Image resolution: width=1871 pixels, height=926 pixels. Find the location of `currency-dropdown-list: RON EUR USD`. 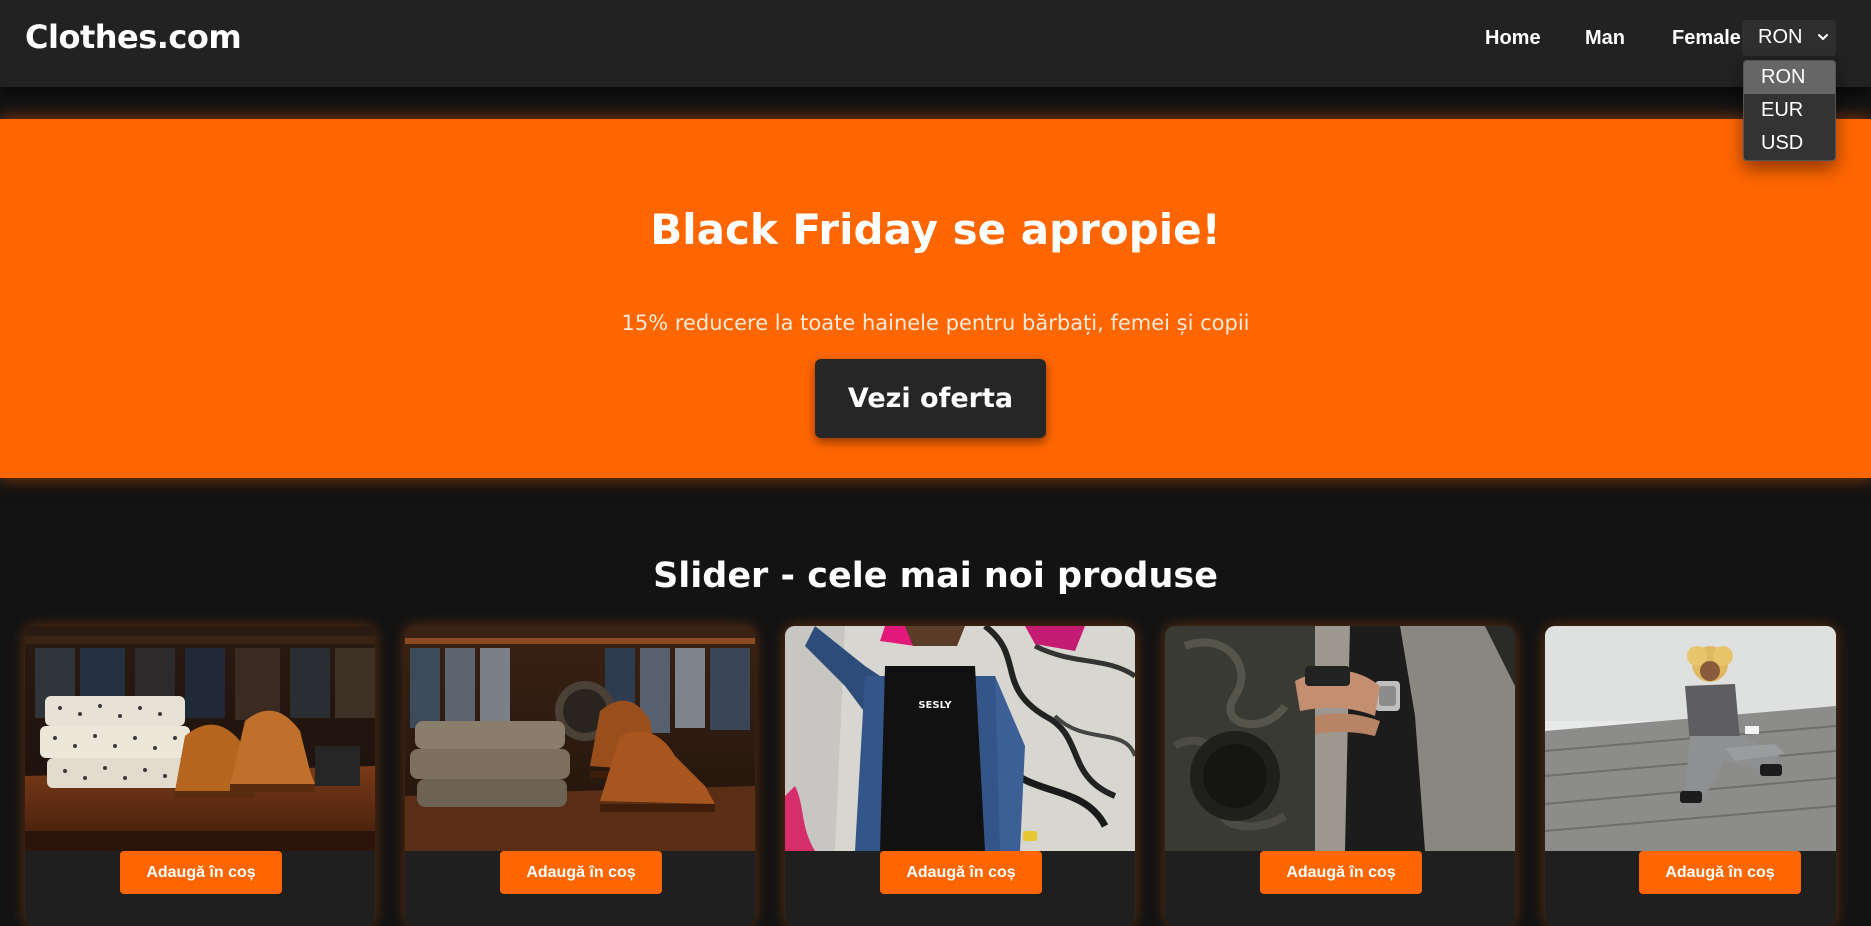

currency-dropdown-list: RON EUR USD is located at coordinates (1789, 110).